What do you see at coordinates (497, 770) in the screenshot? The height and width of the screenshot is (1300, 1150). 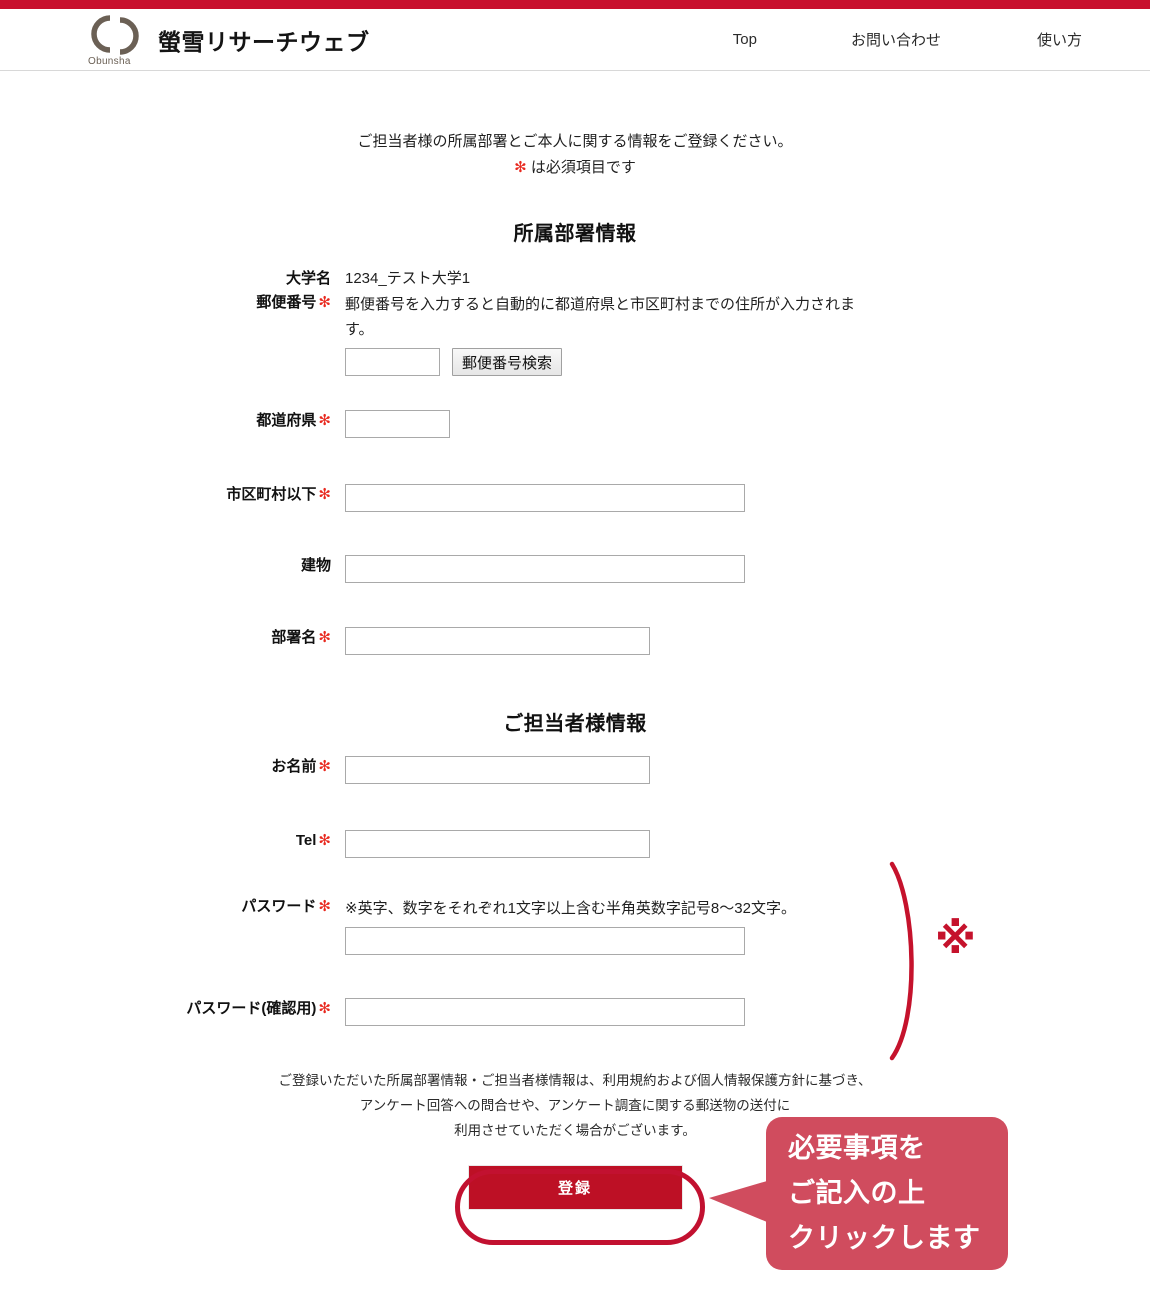 I see `name-input` at bounding box center [497, 770].